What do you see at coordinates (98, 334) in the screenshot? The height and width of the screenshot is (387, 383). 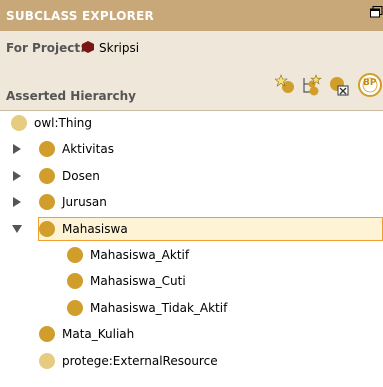 I see `class-label: Mata_Kuliah` at bounding box center [98, 334].